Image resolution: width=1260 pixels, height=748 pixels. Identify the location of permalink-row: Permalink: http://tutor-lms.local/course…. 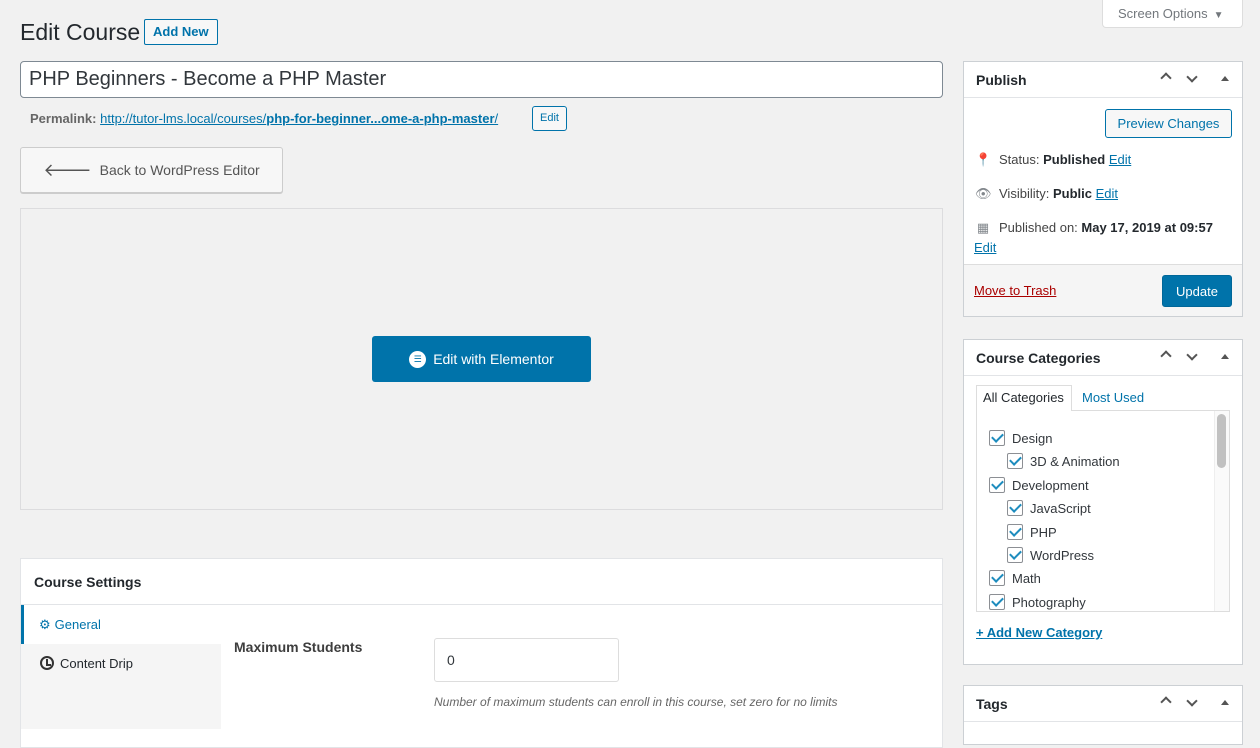
(264, 119).